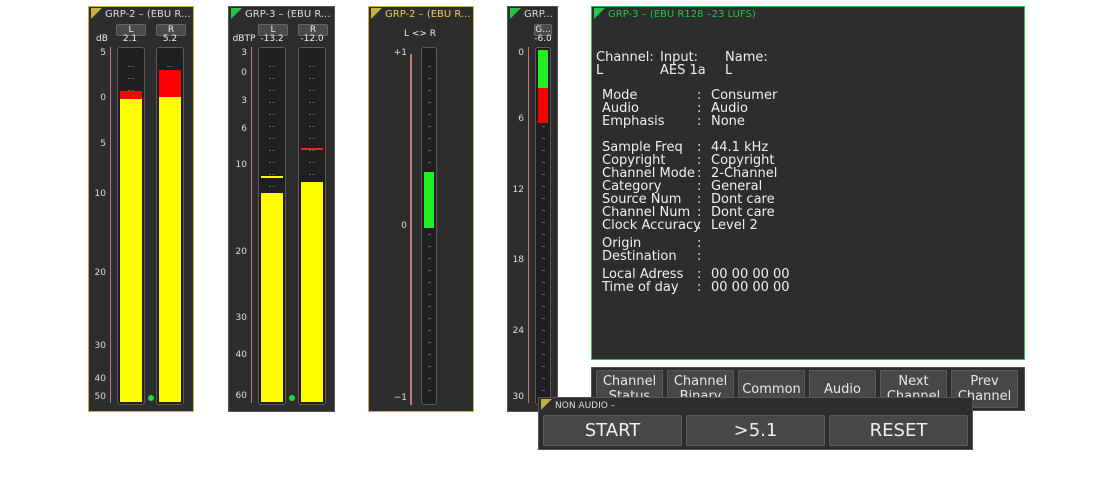  I want to click on button-line1: Common, so click(771, 389).